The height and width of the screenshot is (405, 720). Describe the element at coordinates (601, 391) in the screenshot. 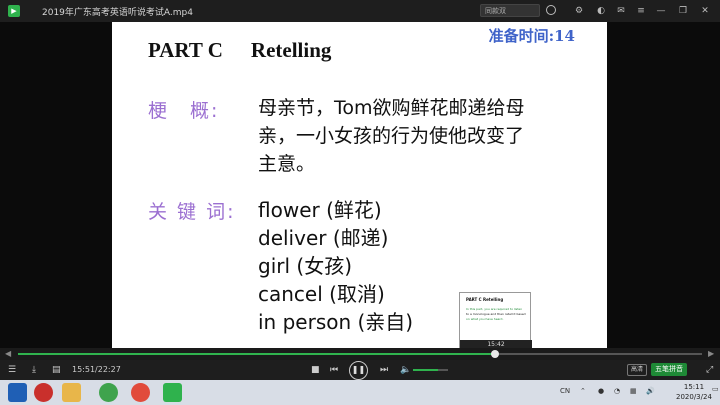

I see `tray-app-icon: ●` at that location.